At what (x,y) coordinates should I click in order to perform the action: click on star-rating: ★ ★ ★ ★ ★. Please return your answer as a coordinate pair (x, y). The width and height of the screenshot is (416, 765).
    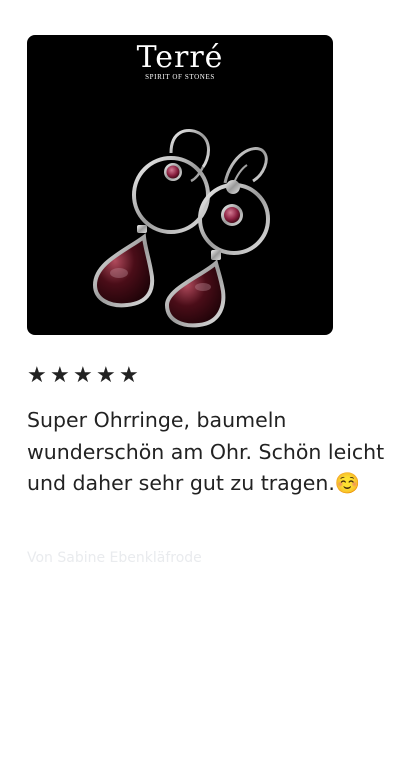
    Looking at the image, I should click on (84, 376).